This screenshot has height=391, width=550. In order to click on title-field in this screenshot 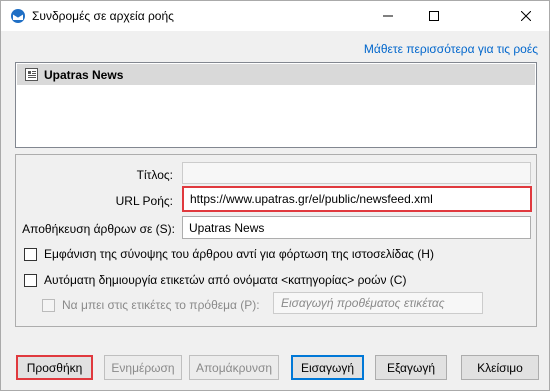, I will do `click(356, 173)`.